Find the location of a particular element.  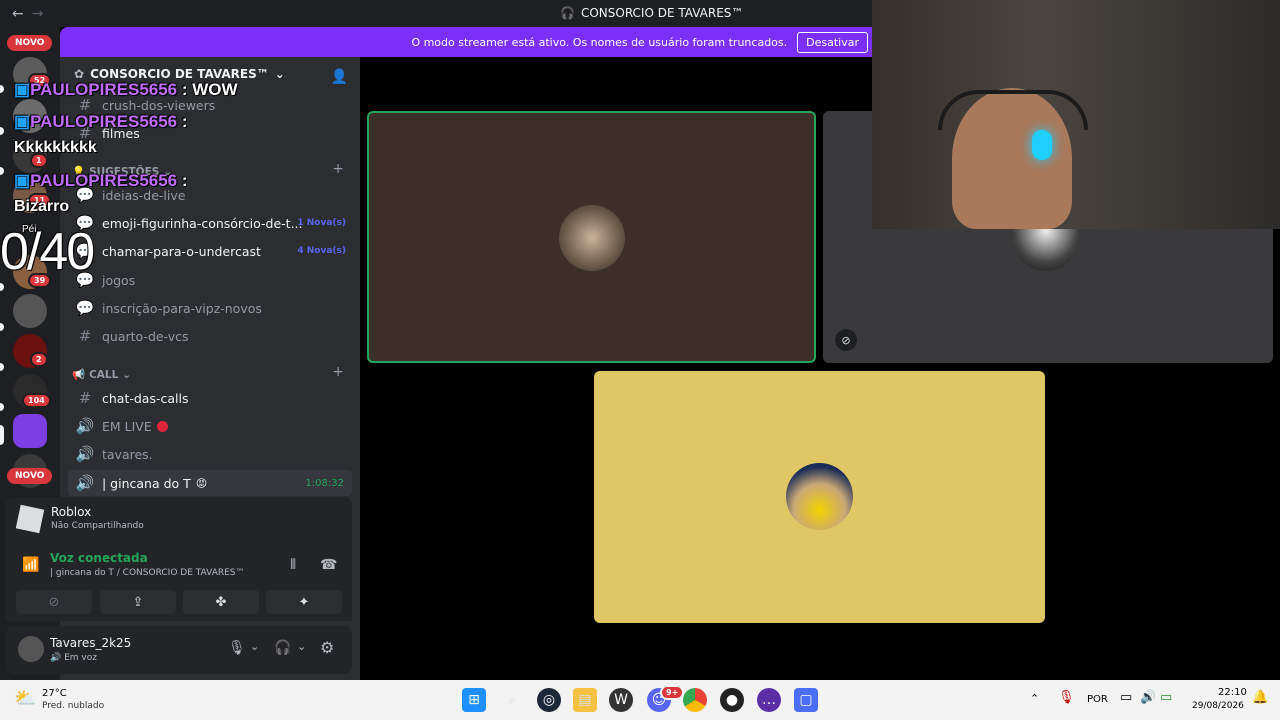

voice-status-icon: 🔊 is located at coordinates (56, 658).